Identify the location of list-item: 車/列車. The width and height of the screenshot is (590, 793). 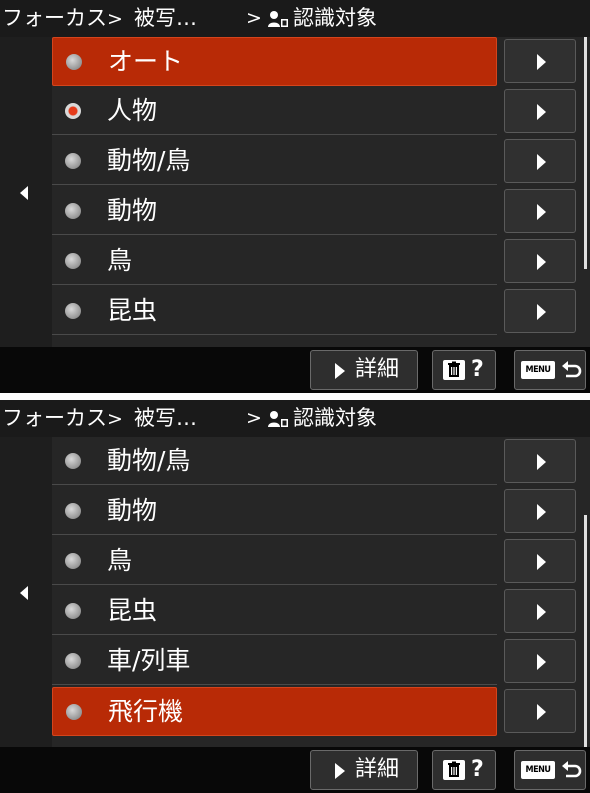
(274, 661).